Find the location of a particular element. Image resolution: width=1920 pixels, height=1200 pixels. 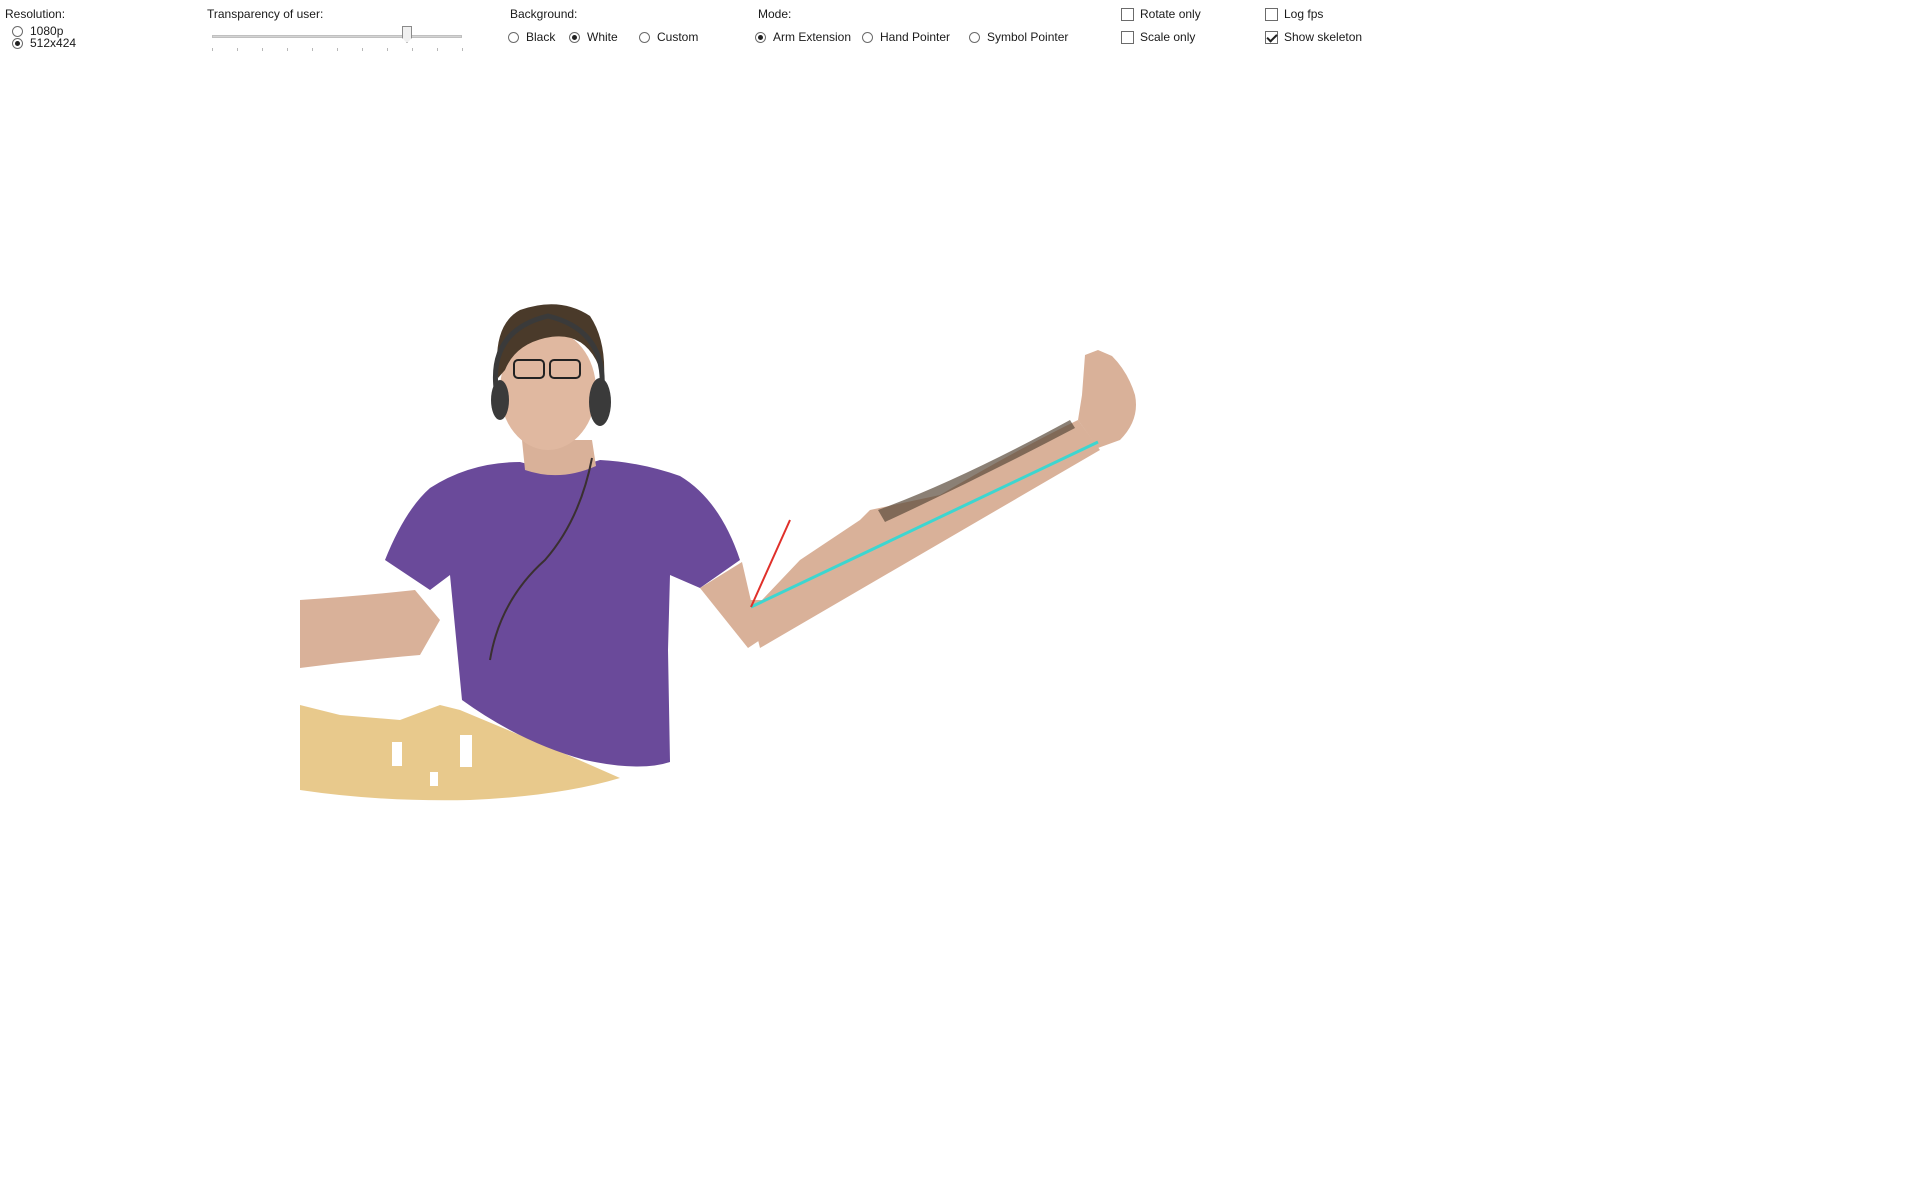

user-left-arm is located at coordinates (370, 629).